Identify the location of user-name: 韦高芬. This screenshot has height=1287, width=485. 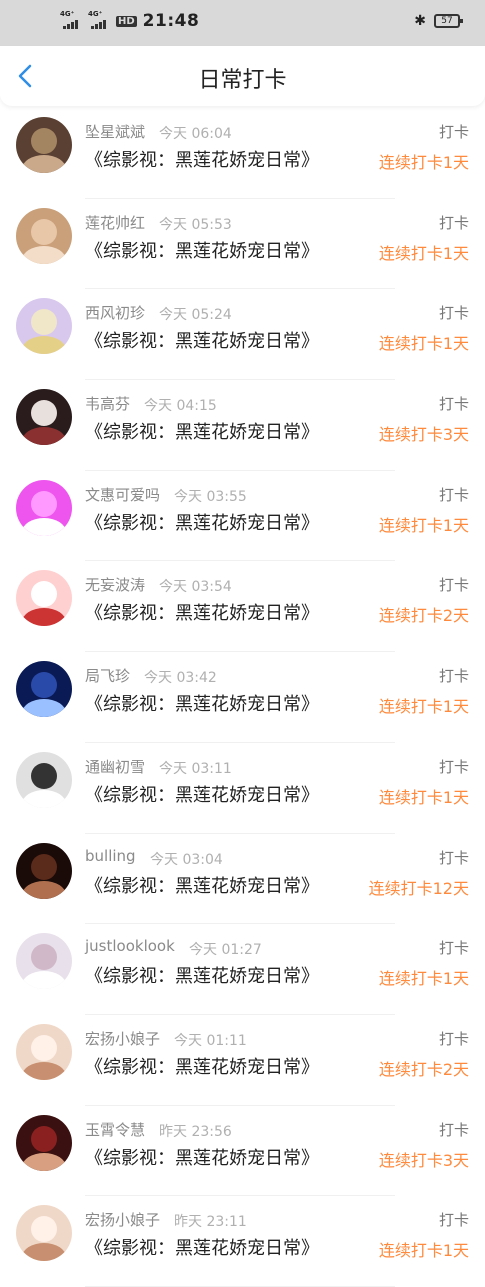
(107, 403).